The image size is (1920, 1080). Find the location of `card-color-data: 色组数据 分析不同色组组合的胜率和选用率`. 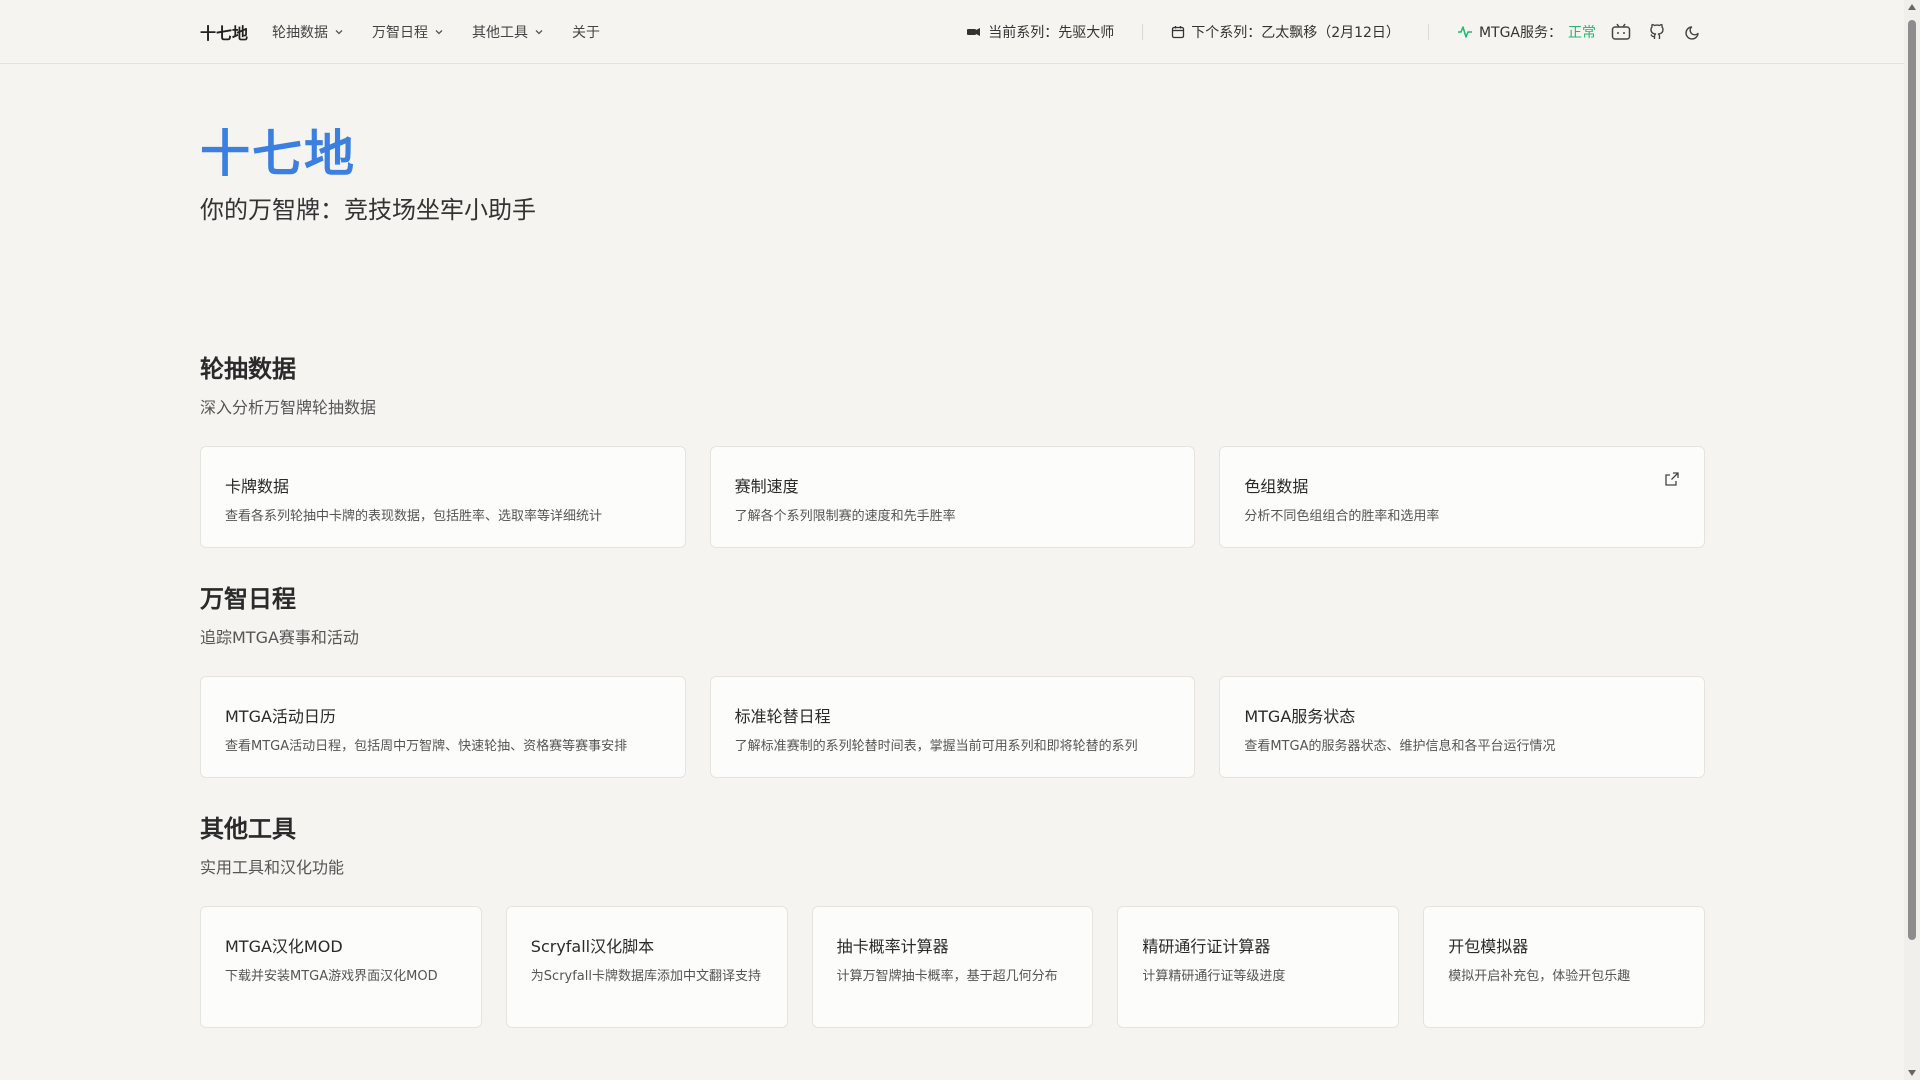

card-color-data: 色组数据 分析不同色组组合的胜率和选用率 is located at coordinates (1462, 497).